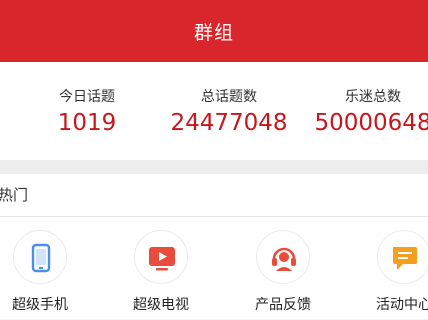 The height and width of the screenshot is (320, 428). Describe the element at coordinates (214, 216) in the screenshot. I see `divider` at that location.